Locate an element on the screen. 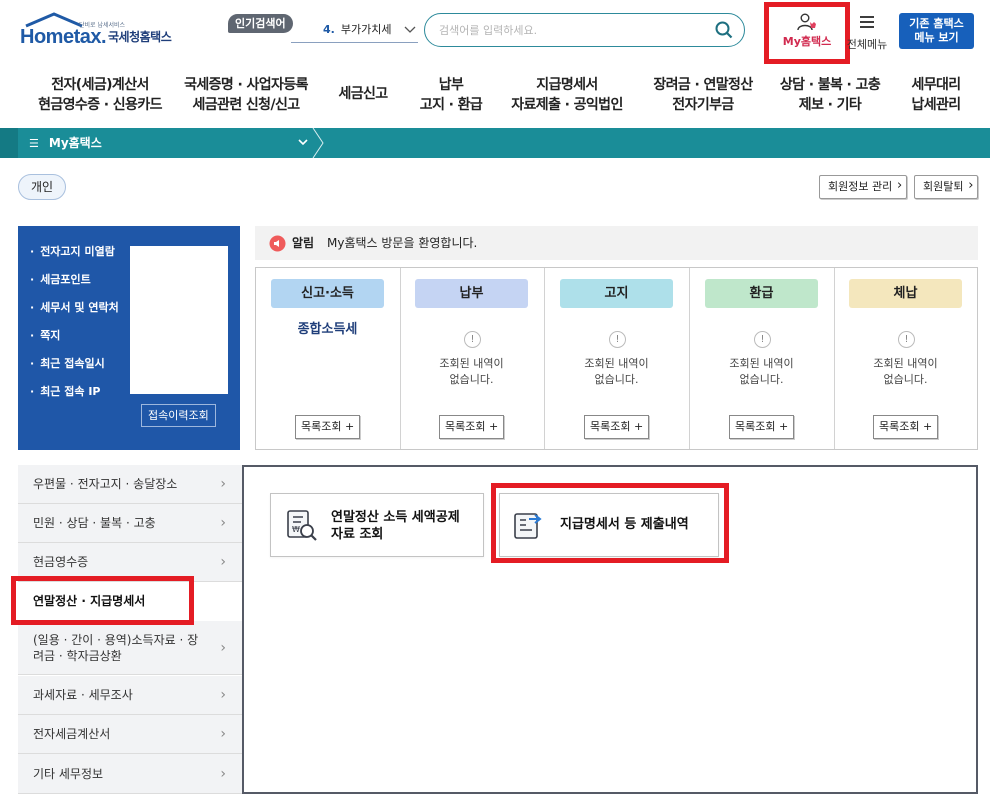 This screenshot has width=990, height=811. user-icon is located at coordinates (806, 22).